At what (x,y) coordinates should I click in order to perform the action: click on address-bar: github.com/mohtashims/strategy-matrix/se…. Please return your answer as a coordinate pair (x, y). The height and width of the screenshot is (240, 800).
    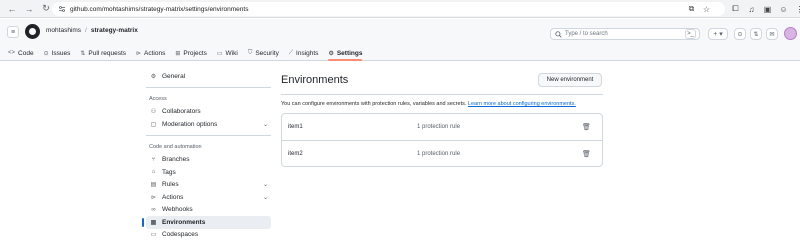
    Looking at the image, I should click on (388, 9).